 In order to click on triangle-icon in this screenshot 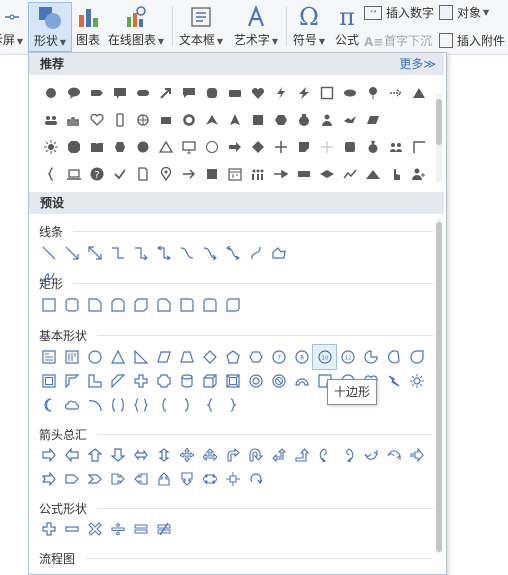, I will do `click(418, 92)`.